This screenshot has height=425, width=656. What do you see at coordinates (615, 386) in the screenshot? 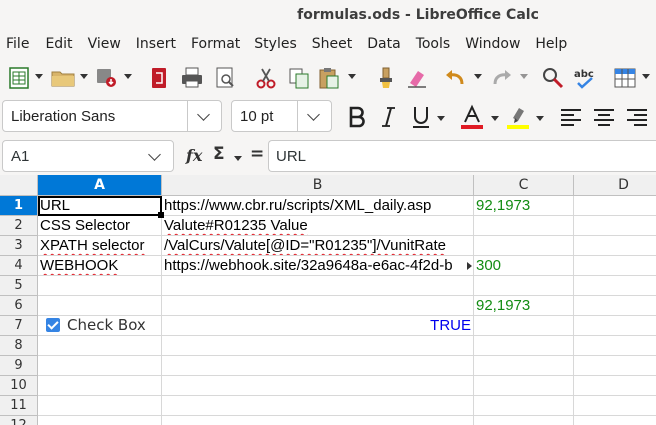
I see `cell-d10` at bounding box center [615, 386].